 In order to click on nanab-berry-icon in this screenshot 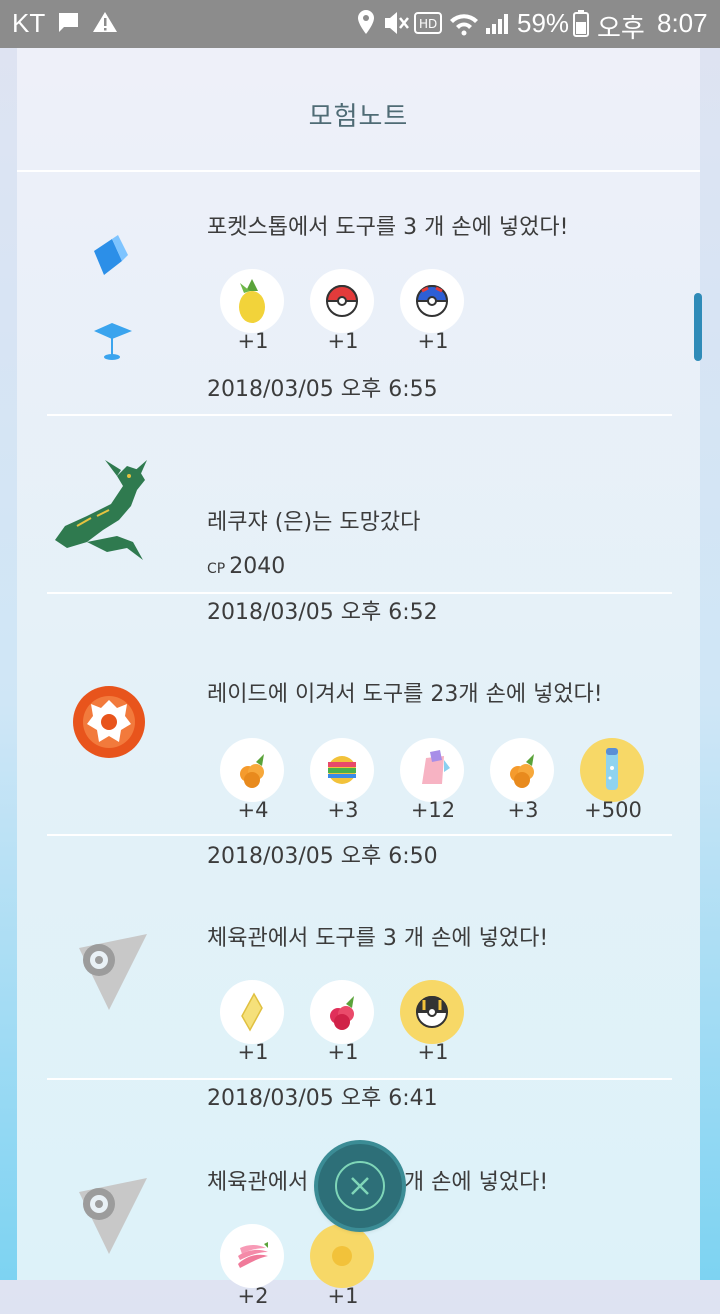, I will do `click(253, 1255)`.